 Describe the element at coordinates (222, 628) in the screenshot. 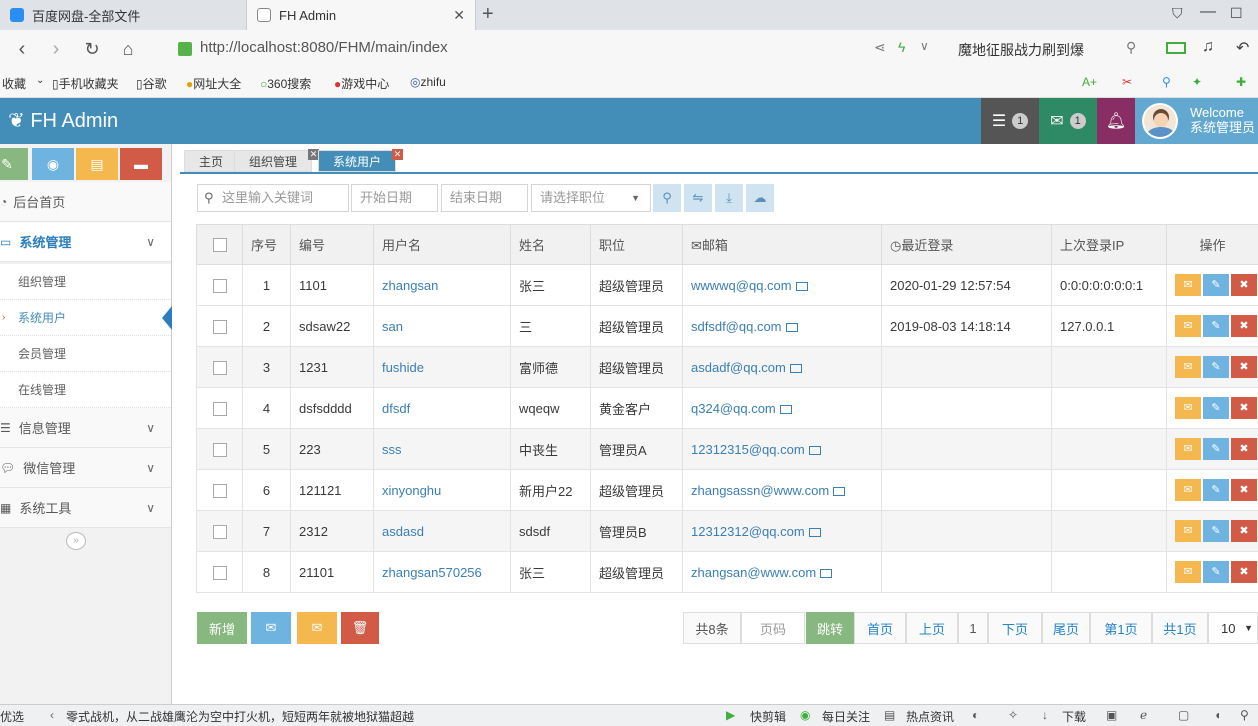

I see `add-user-button: 新增` at that location.